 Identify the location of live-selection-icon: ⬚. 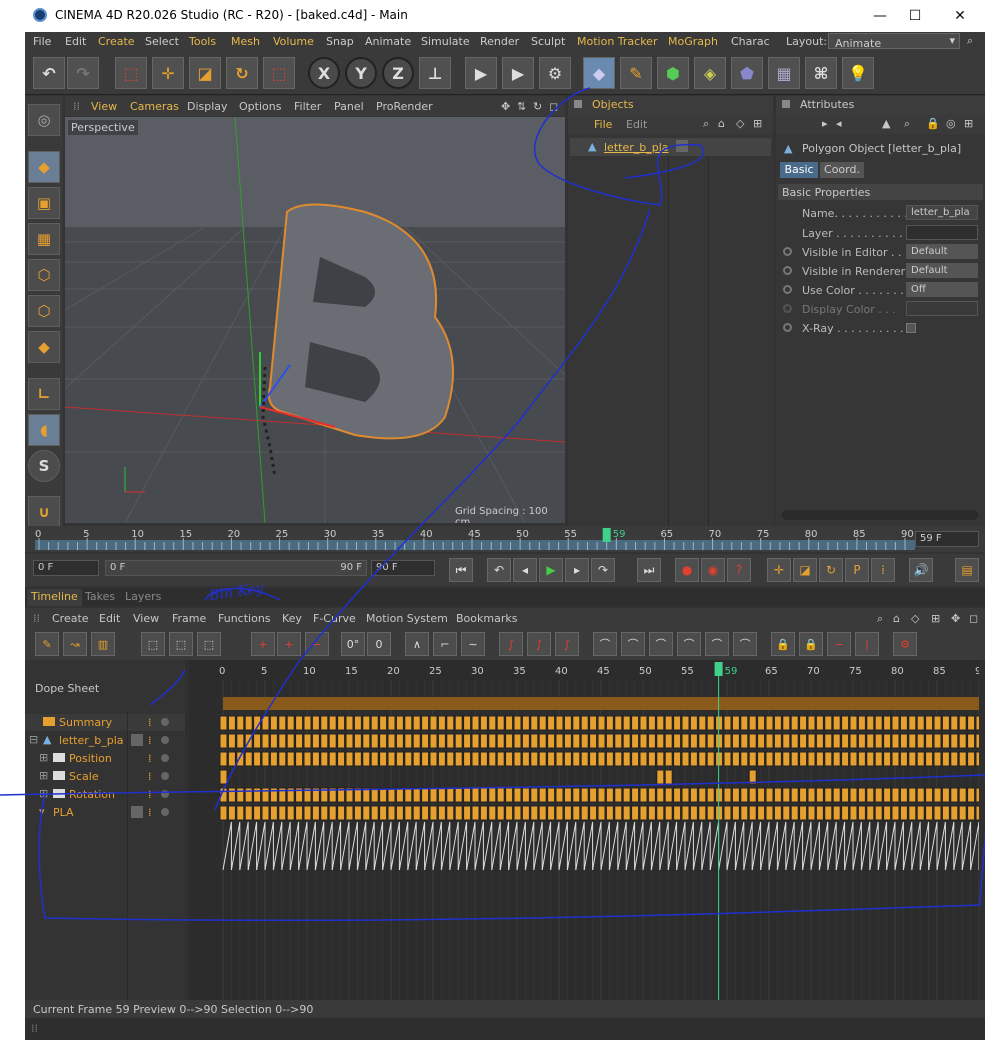
(131, 73).